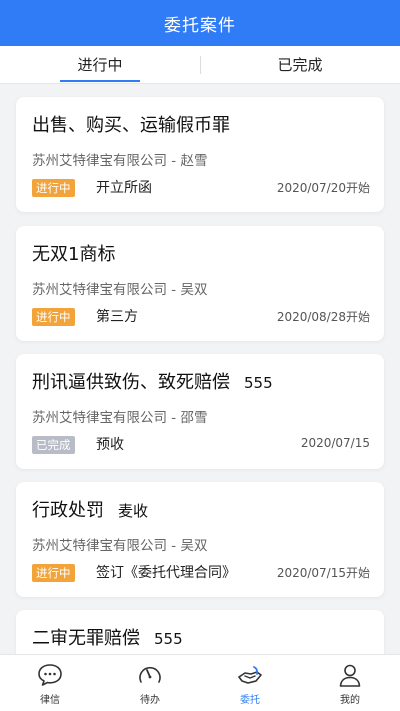 The image size is (400, 711). I want to click on case-title: 无双1商标, so click(73, 253).